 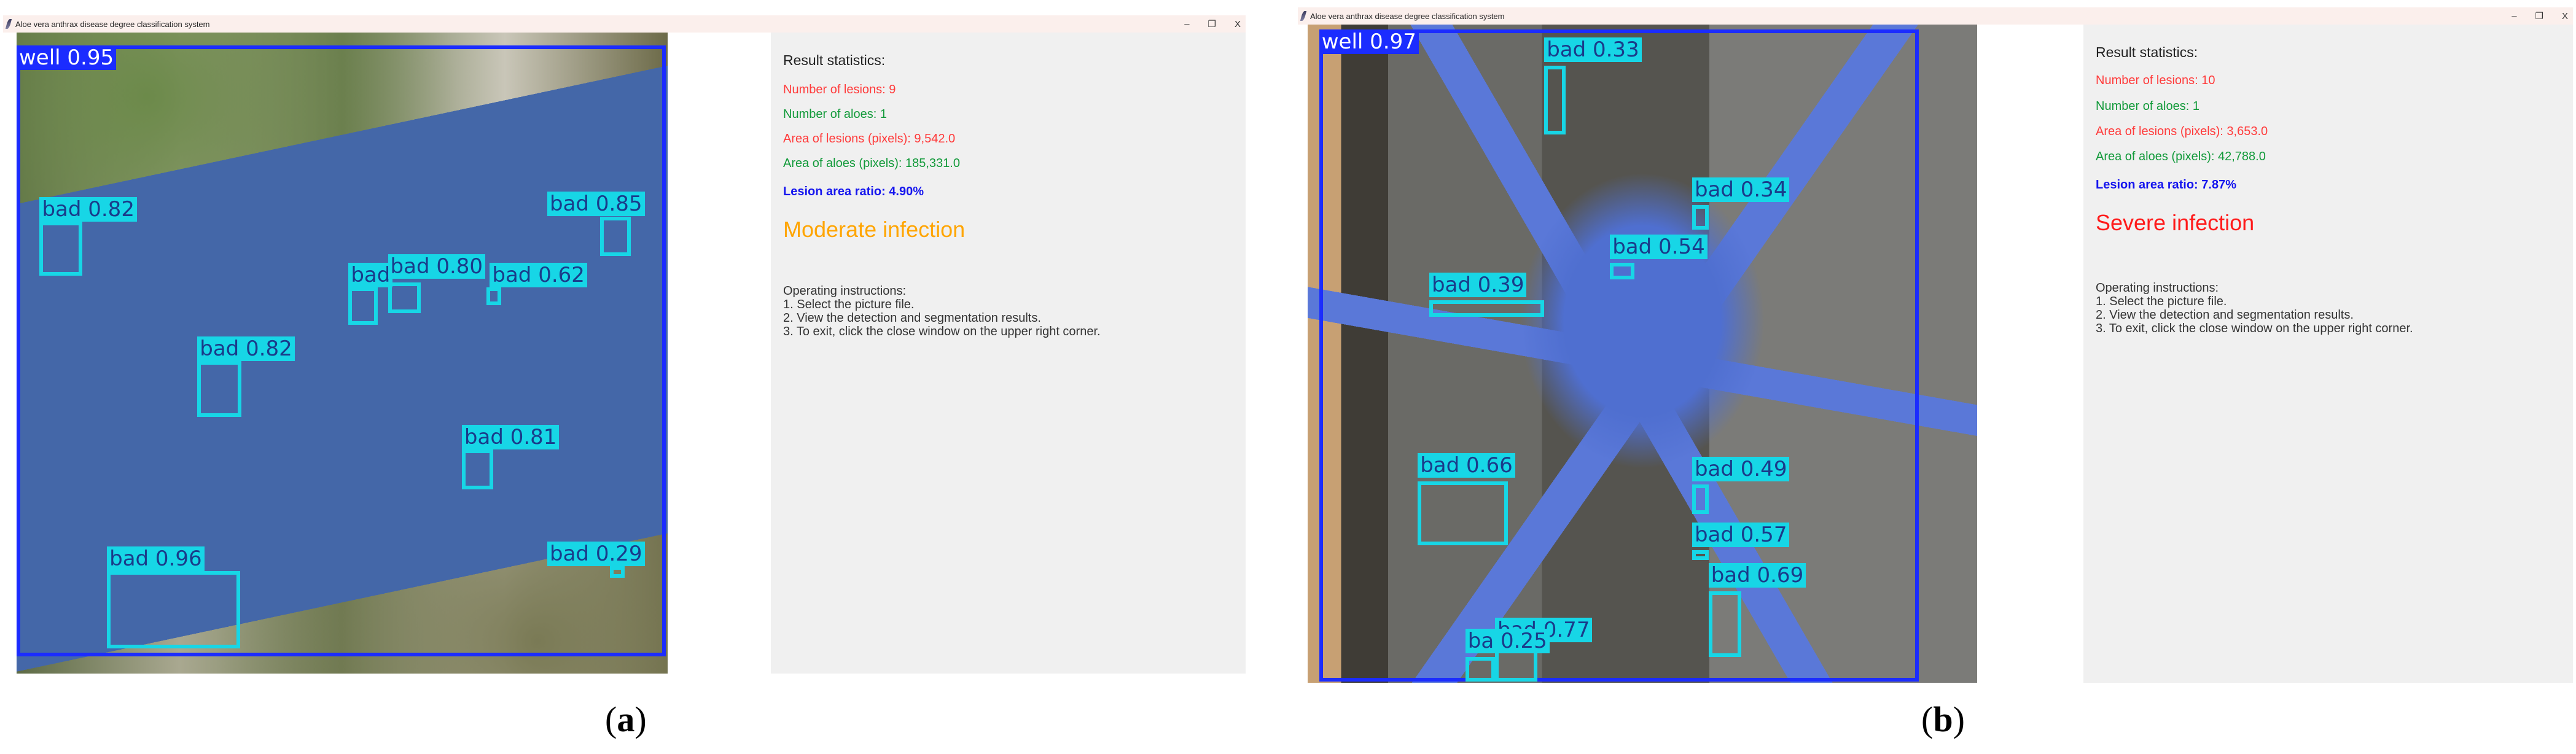 I want to click on lesion-area: Area of lesions (pixels): 9,542.0, so click(x=869, y=139).